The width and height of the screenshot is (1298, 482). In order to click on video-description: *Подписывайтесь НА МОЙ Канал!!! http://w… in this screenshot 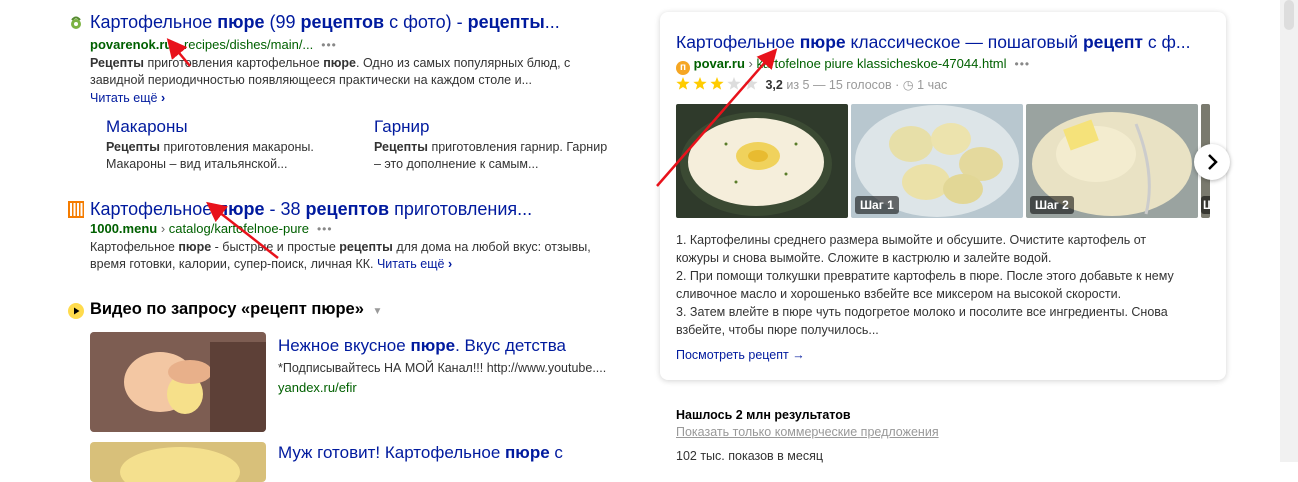, I will do `click(442, 368)`.